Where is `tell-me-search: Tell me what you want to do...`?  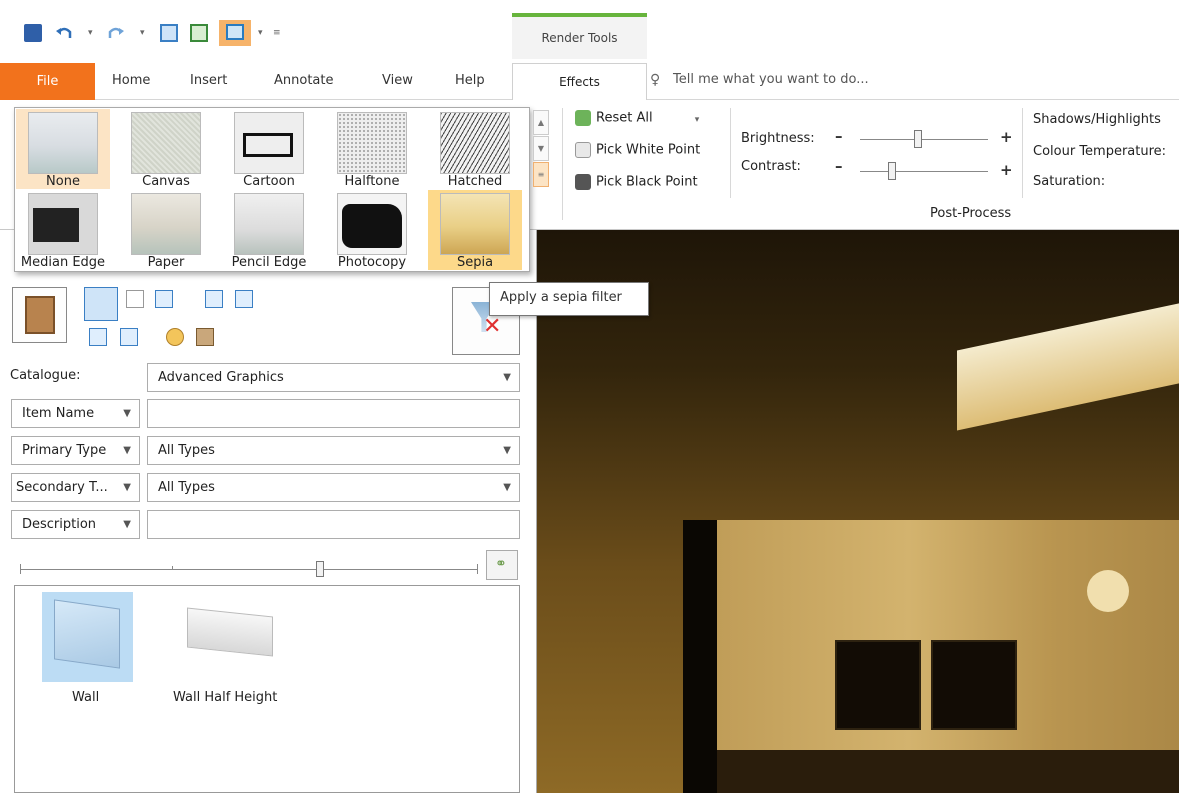 tell-me-search: Tell me what you want to do... is located at coordinates (771, 79).